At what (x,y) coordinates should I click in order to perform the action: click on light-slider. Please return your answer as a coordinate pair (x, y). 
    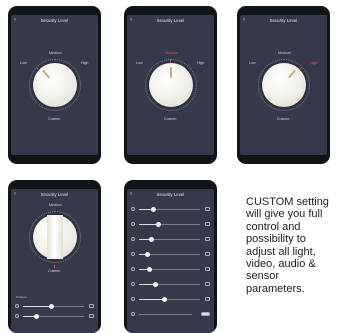
    Looking at the image, I should click on (54, 305).